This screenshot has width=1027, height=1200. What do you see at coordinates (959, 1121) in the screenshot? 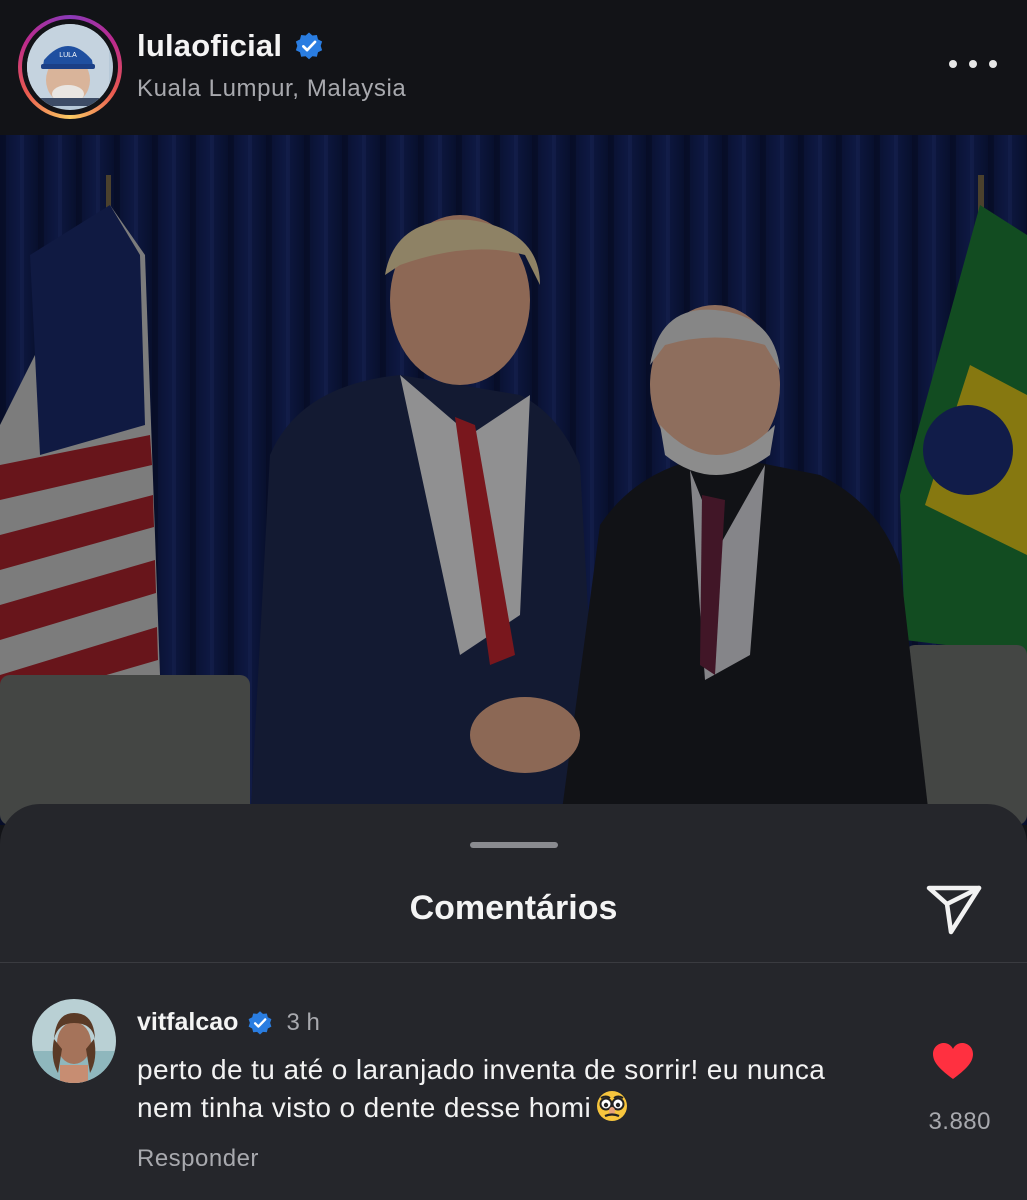
I see `like-count: 3.880` at bounding box center [959, 1121].